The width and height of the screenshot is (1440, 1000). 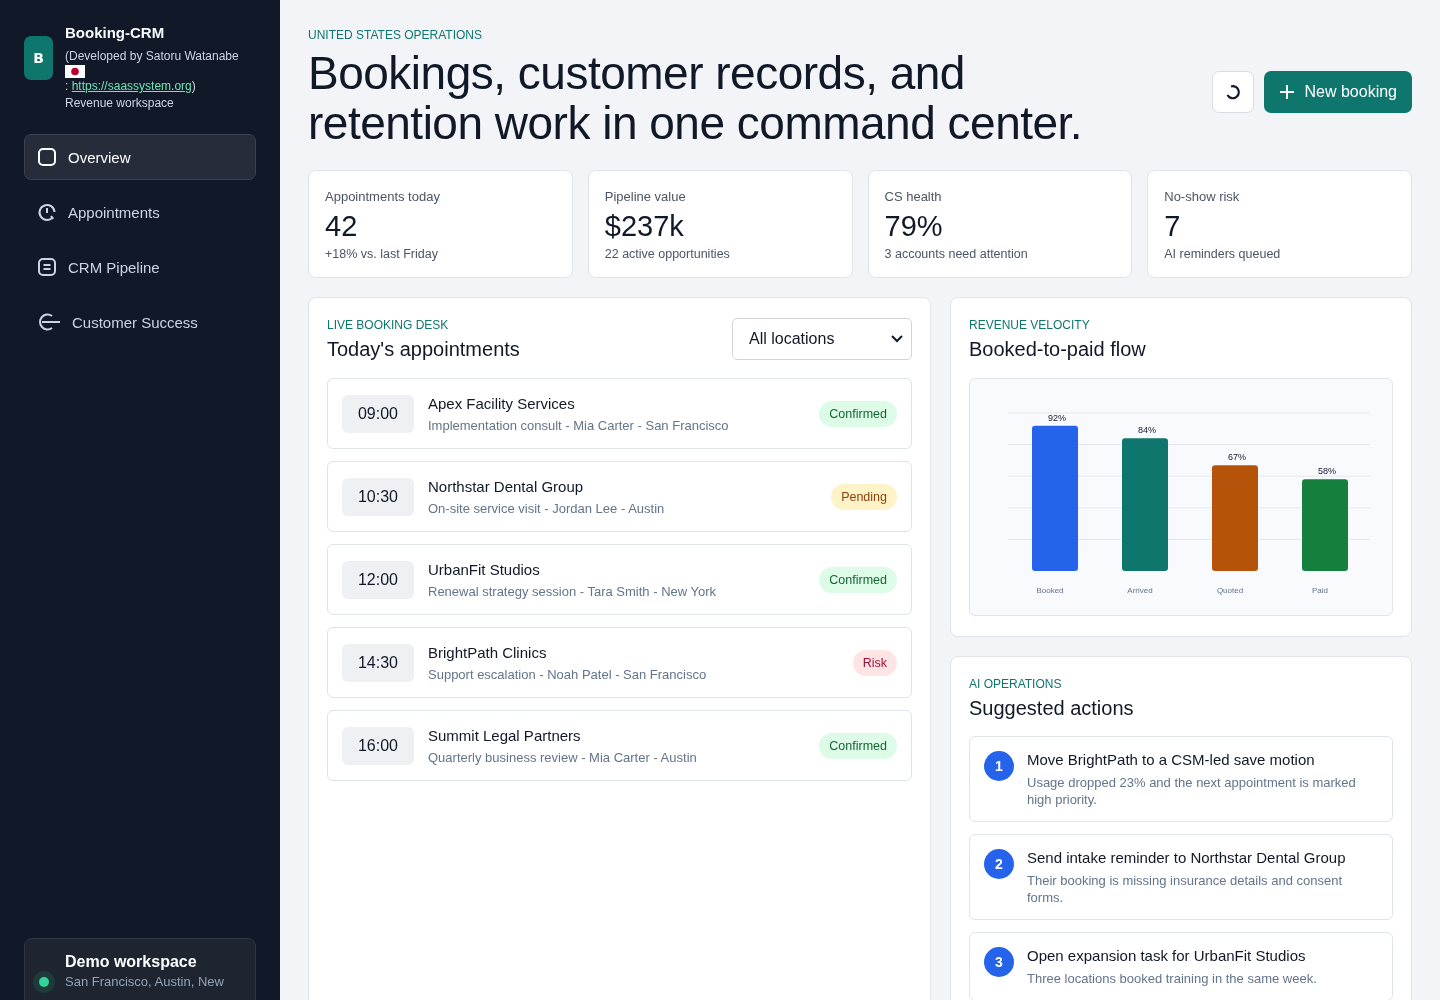 I want to click on new-booking-button: New booking, so click(x=1337, y=92).